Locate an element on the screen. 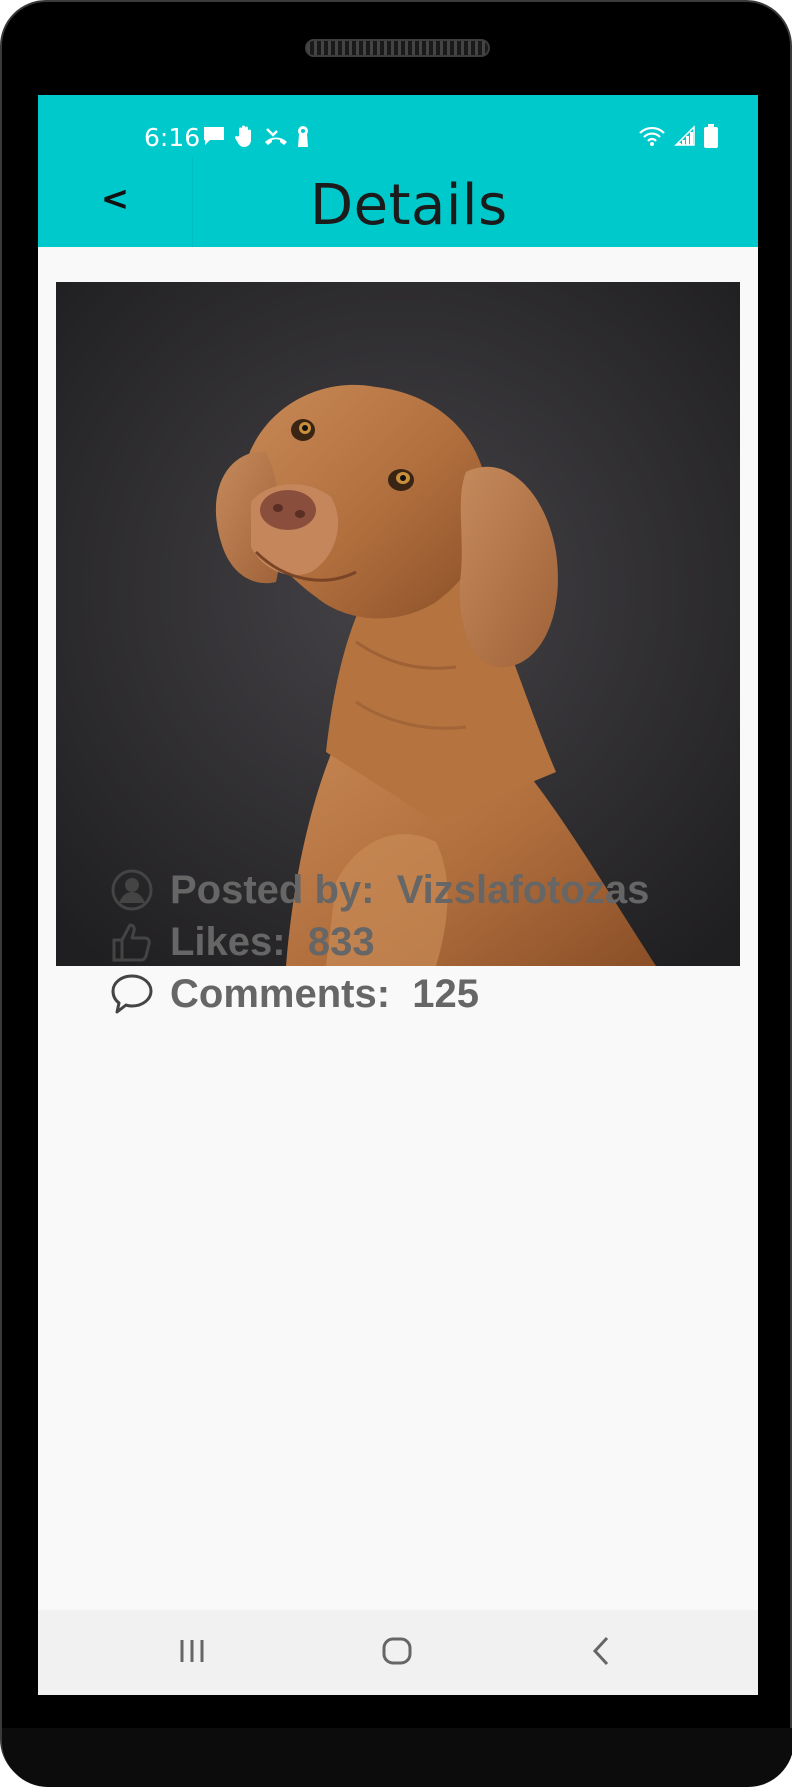 The width and height of the screenshot is (792, 1787). nav-back-button is located at coordinates (602, 1653).